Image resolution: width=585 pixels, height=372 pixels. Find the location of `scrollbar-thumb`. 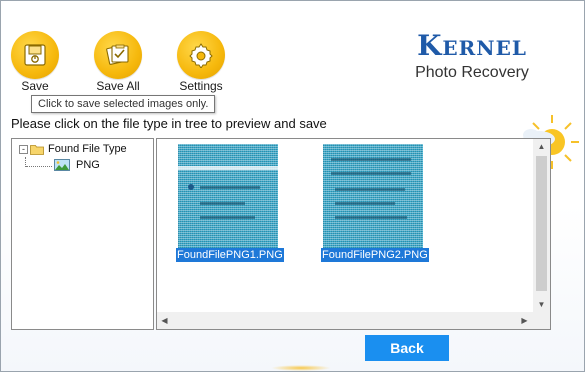

scrollbar-thumb is located at coordinates (541, 223).